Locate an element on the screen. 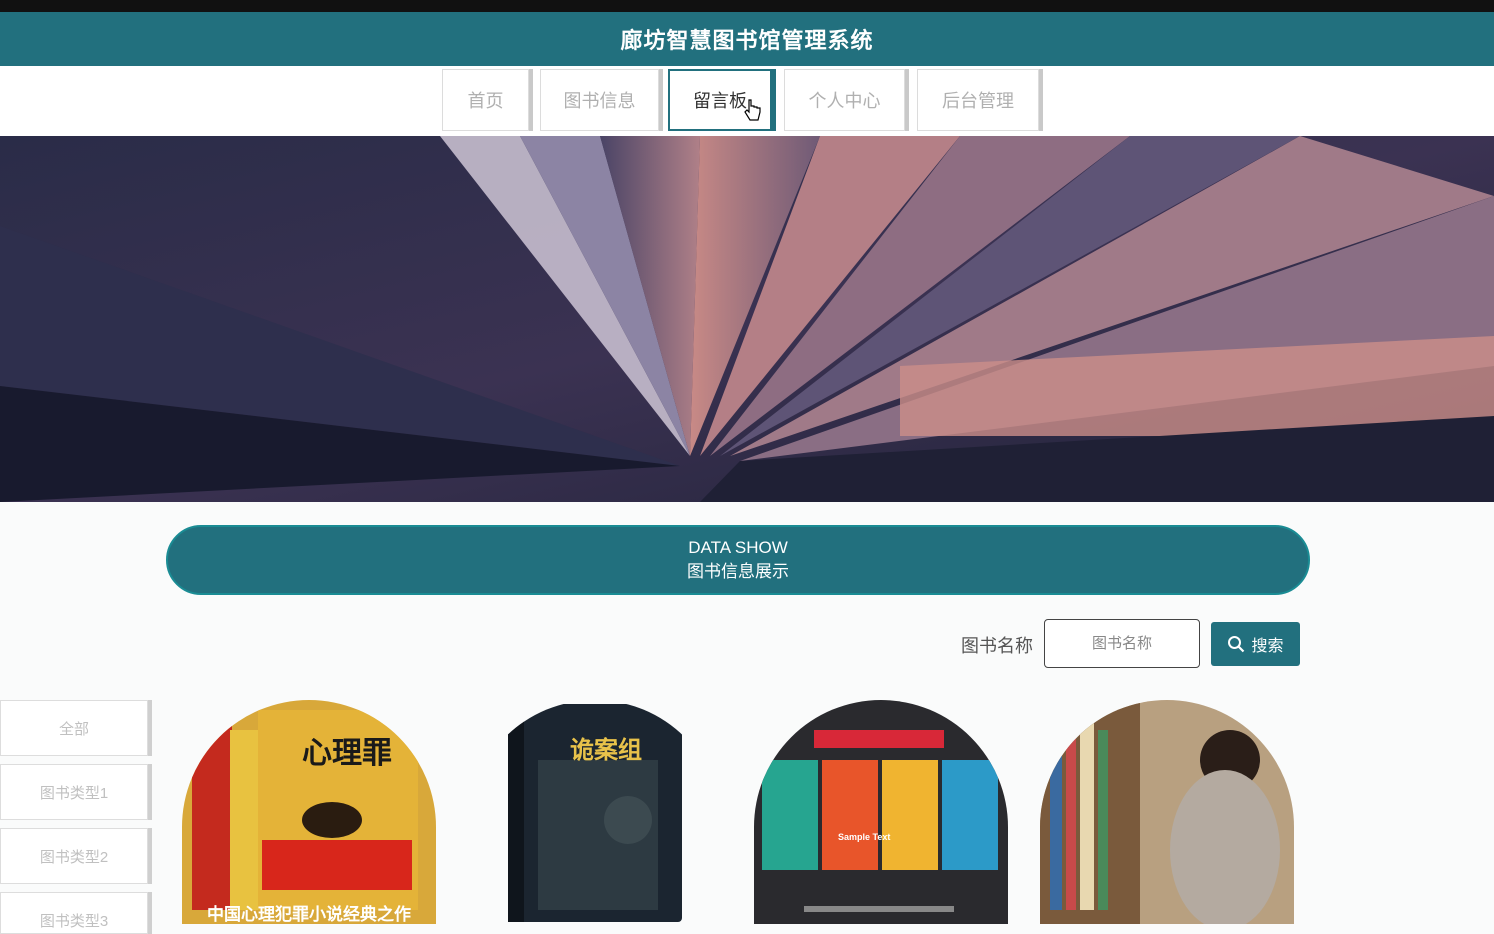  nav-admin: 后台管理 is located at coordinates (978, 100).